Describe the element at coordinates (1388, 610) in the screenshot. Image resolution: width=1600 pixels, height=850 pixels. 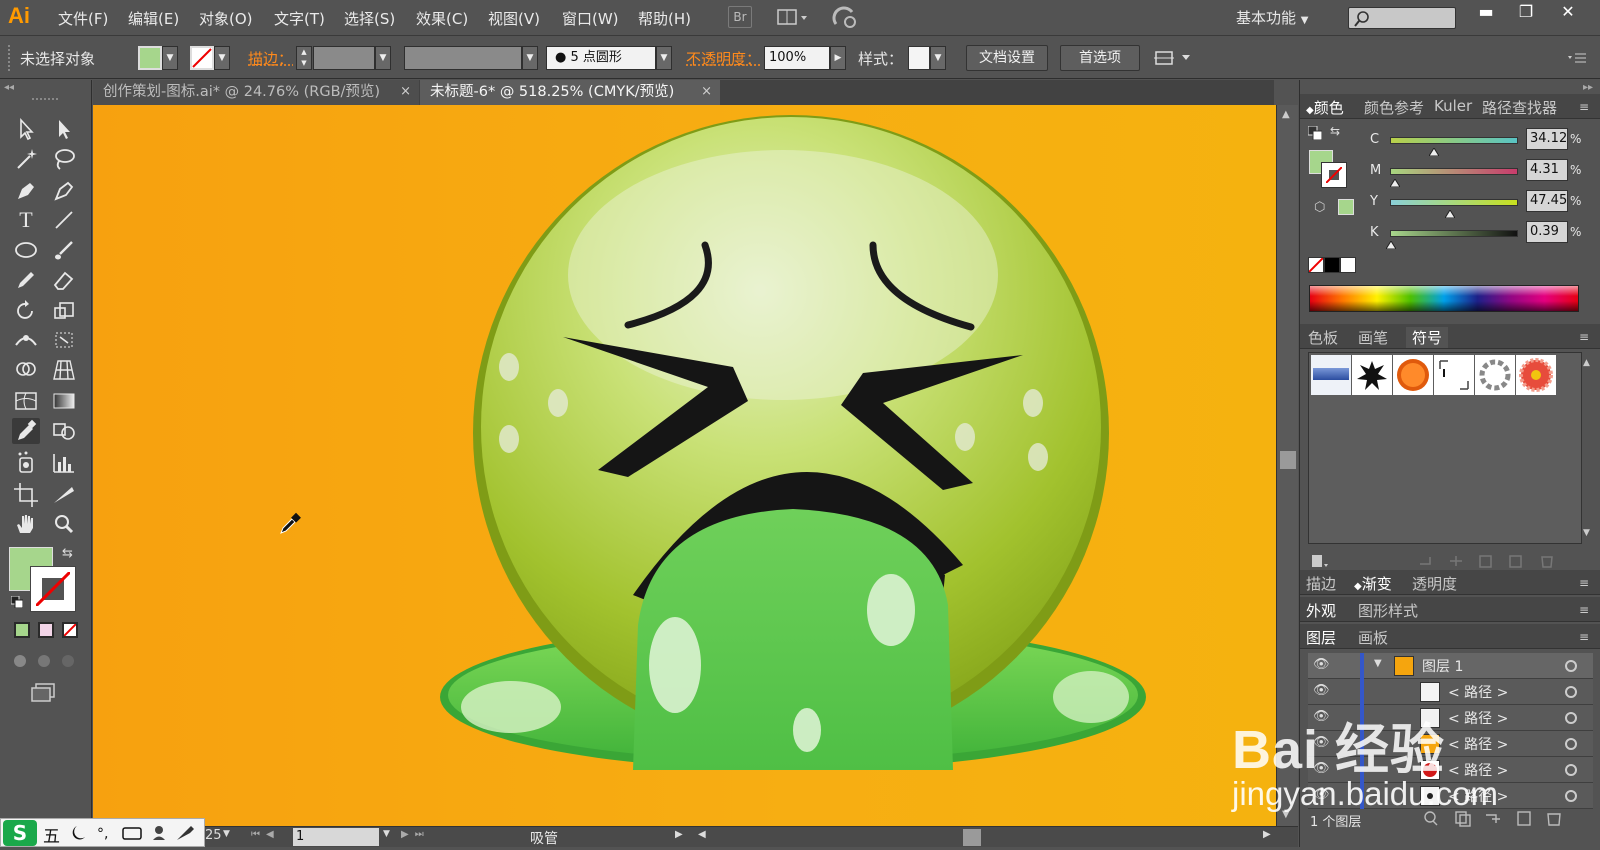
I see `tab-graphic-styles: 图形样式` at that location.